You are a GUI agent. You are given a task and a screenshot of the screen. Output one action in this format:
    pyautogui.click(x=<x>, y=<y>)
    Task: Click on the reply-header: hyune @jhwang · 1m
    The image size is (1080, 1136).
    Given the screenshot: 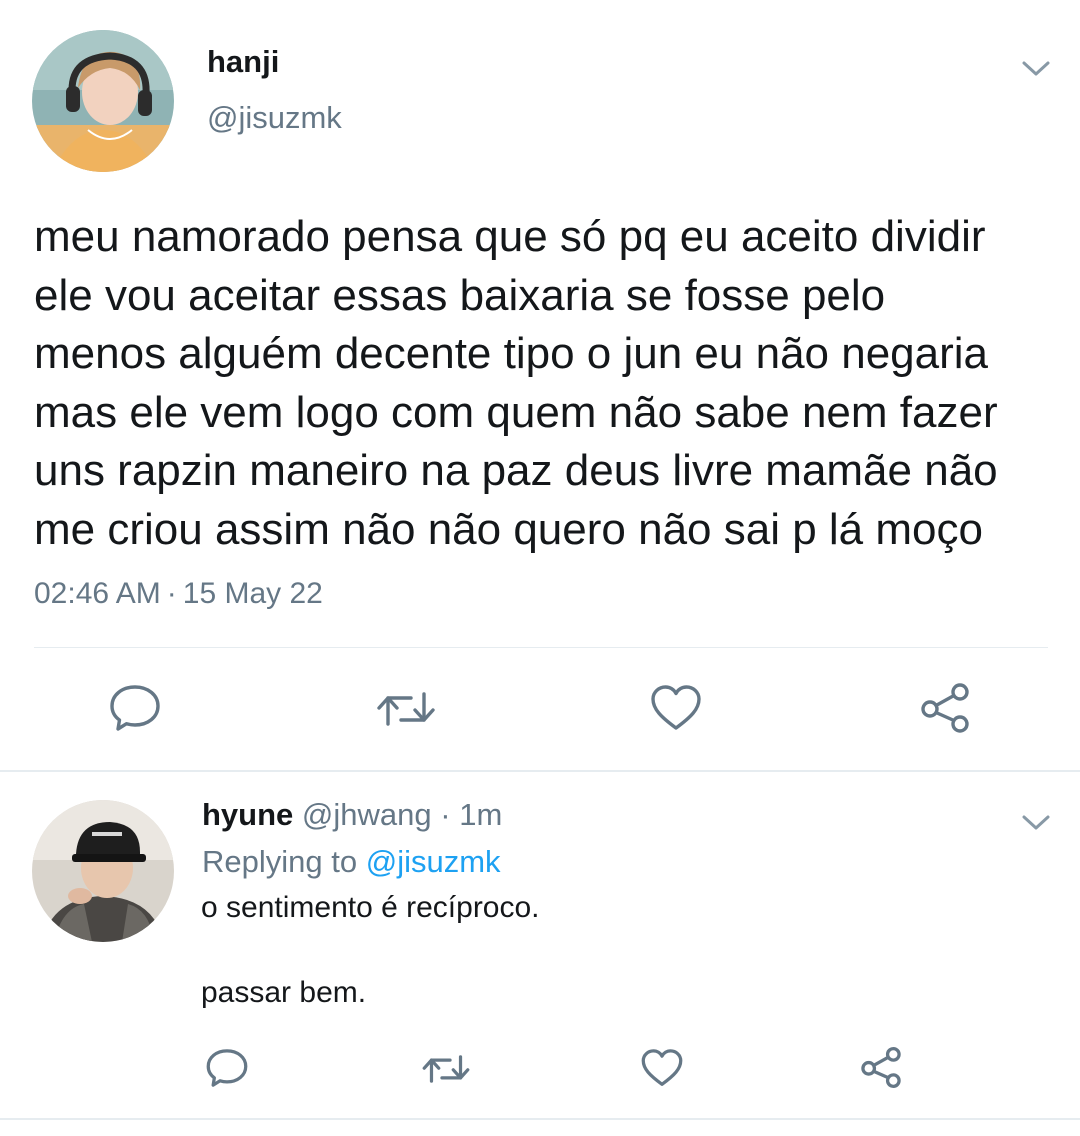 What is the action you would take?
    pyautogui.click(x=352, y=815)
    